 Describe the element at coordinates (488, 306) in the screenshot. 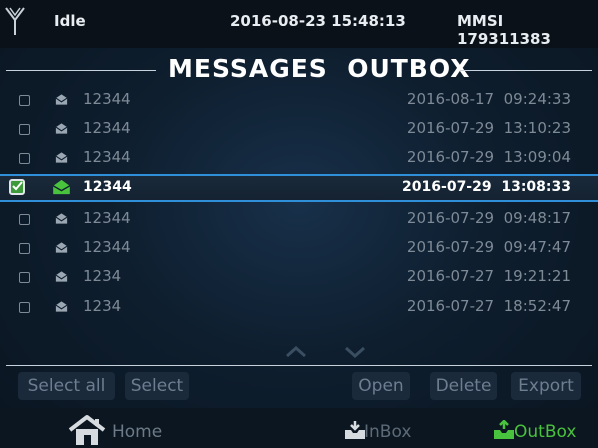

I see `message-timestamp: 2016-07-27 18:52:47` at that location.